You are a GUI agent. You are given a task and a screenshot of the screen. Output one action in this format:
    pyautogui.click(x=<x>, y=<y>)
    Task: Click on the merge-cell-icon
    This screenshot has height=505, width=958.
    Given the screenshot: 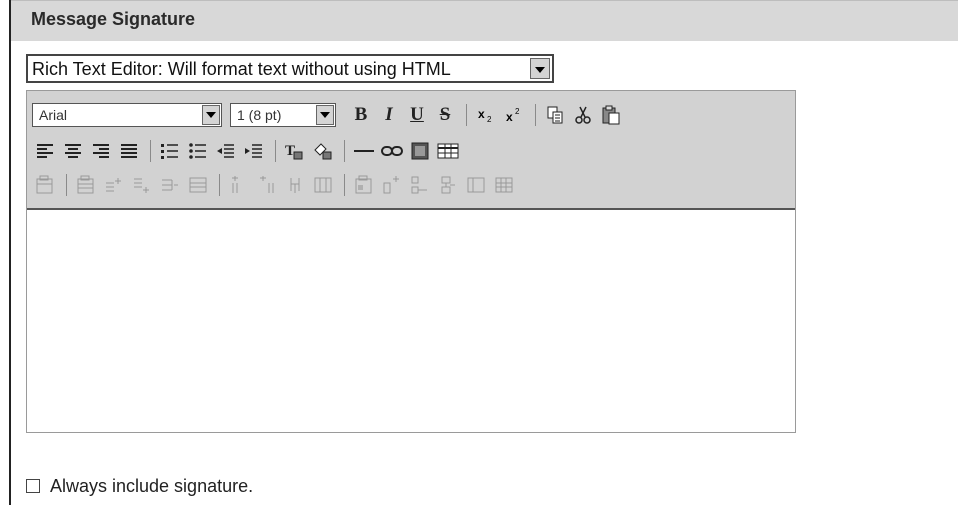 What is the action you would take?
    pyautogui.click(x=476, y=185)
    